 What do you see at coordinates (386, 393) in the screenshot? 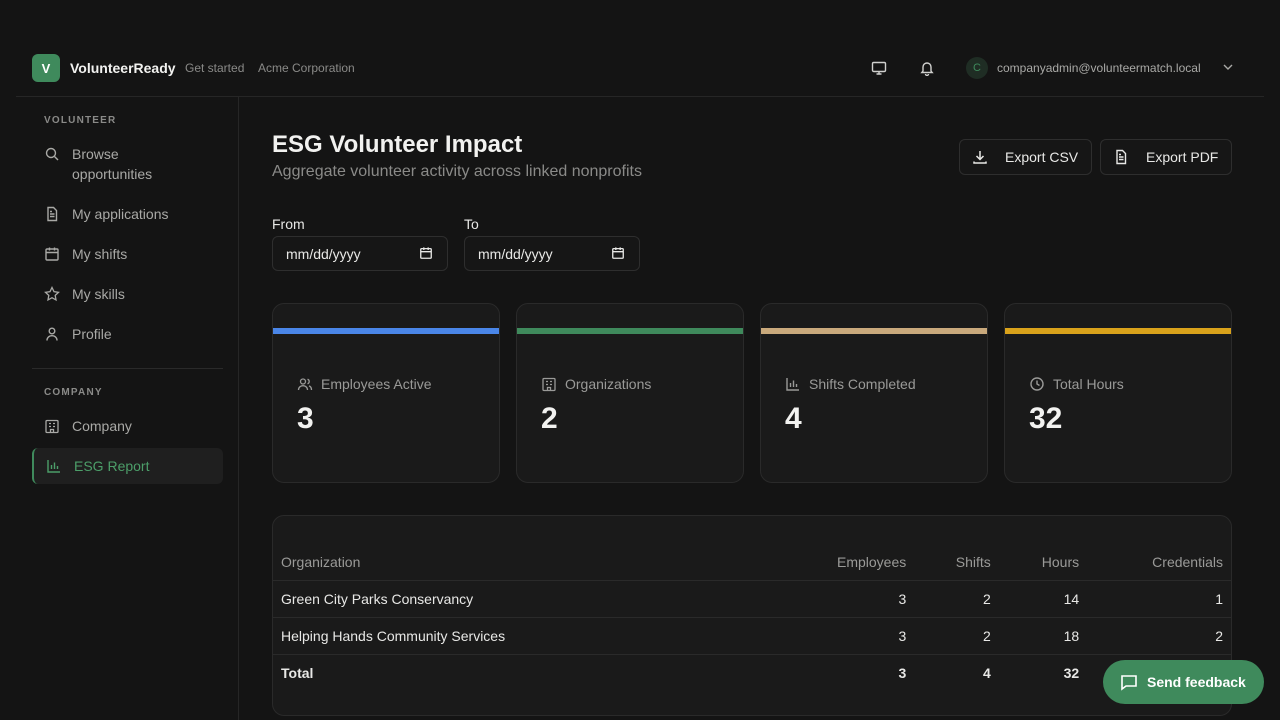
I see `stat-card-employees-active: Employees Active 3` at bounding box center [386, 393].